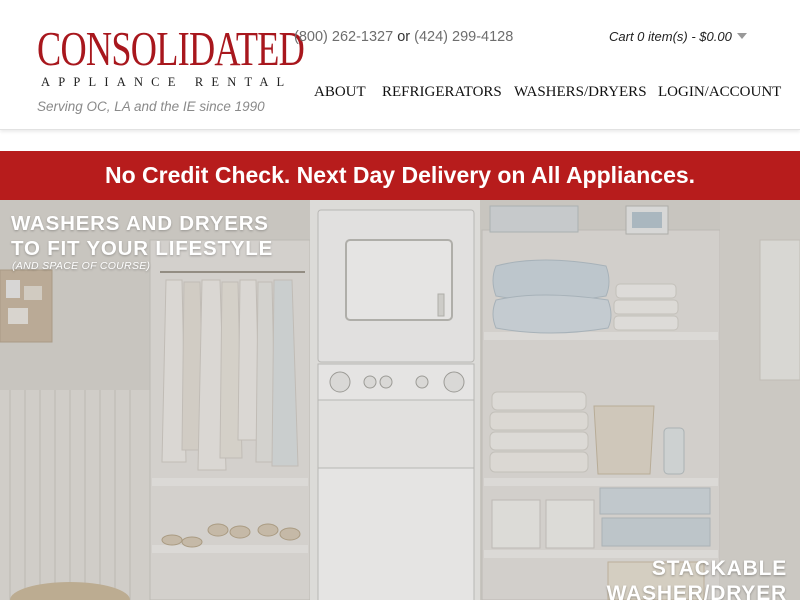 The height and width of the screenshot is (600, 800). Describe the element at coordinates (719, 92) in the screenshot. I see `nav-item-login-account: LOGIN/ACCOUNT` at that location.